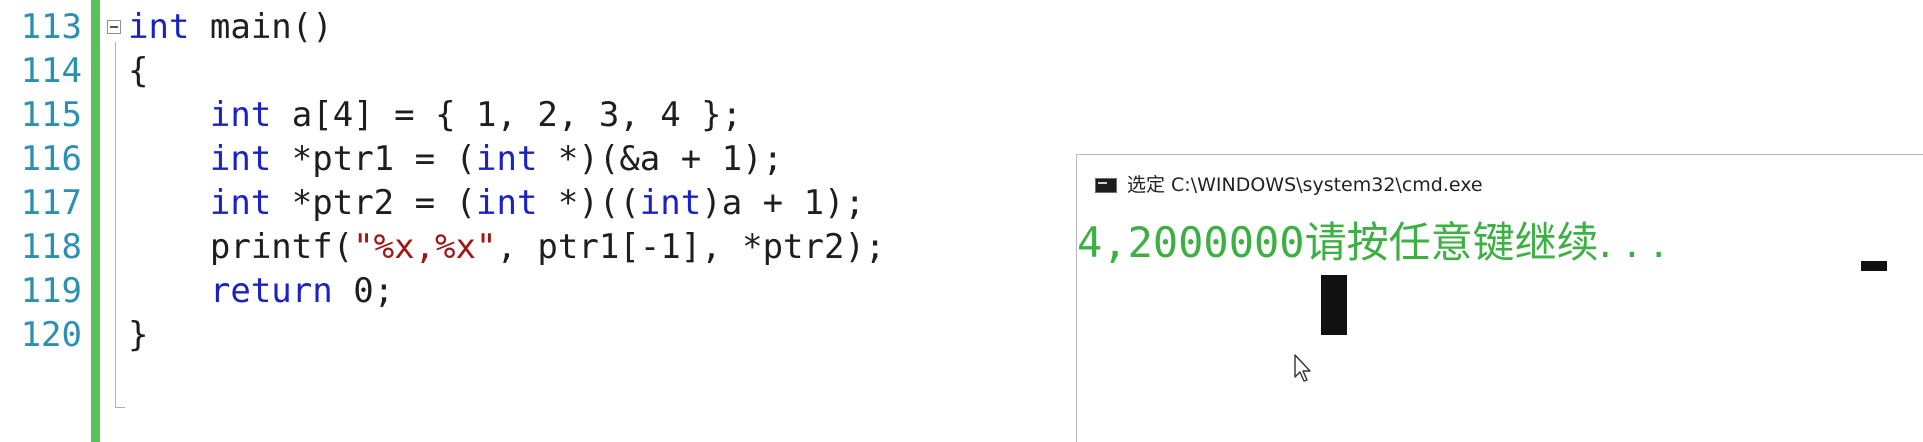  Describe the element at coordinates (1106, 185) in the screenshot. I see `cmd-icon` at that location.